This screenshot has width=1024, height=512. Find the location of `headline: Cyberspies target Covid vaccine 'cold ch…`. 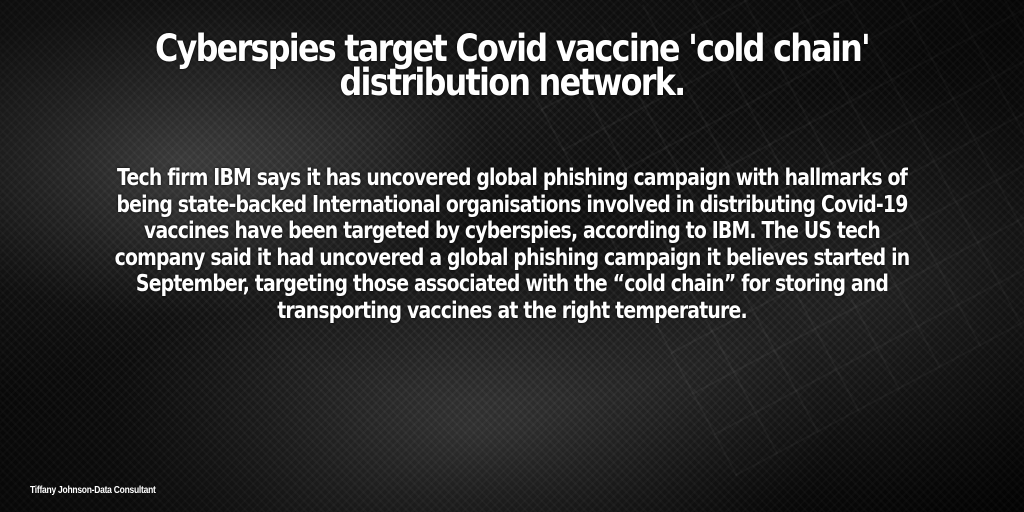

headline: Cyberspies target Covid vaccine 'cold ch… is located at coordinates (512, 65).